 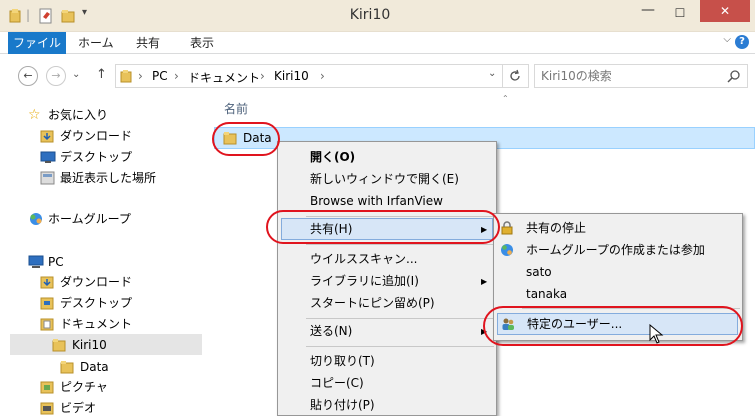 What do you see at coordinates (508, 324) in the screenshot?
I see `users-icon` at bounding box center [508, 324].